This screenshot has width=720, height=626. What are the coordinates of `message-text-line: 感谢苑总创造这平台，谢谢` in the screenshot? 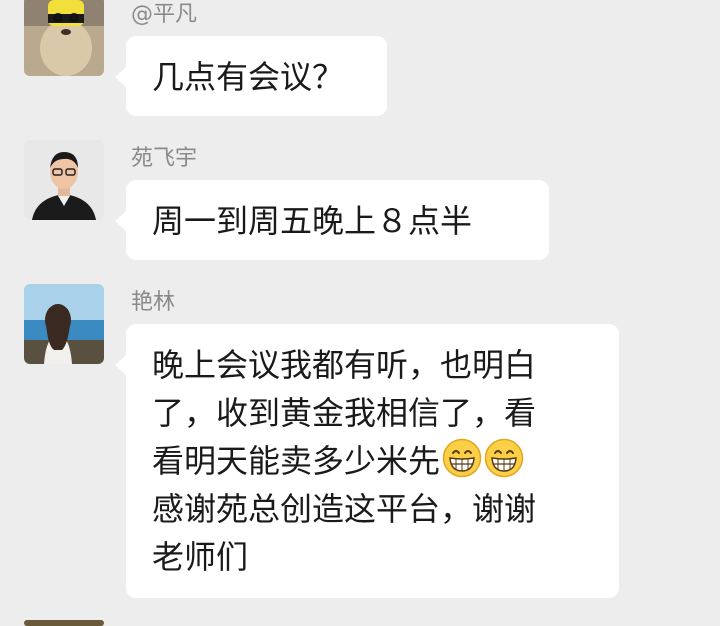 It's located at (344, 509).